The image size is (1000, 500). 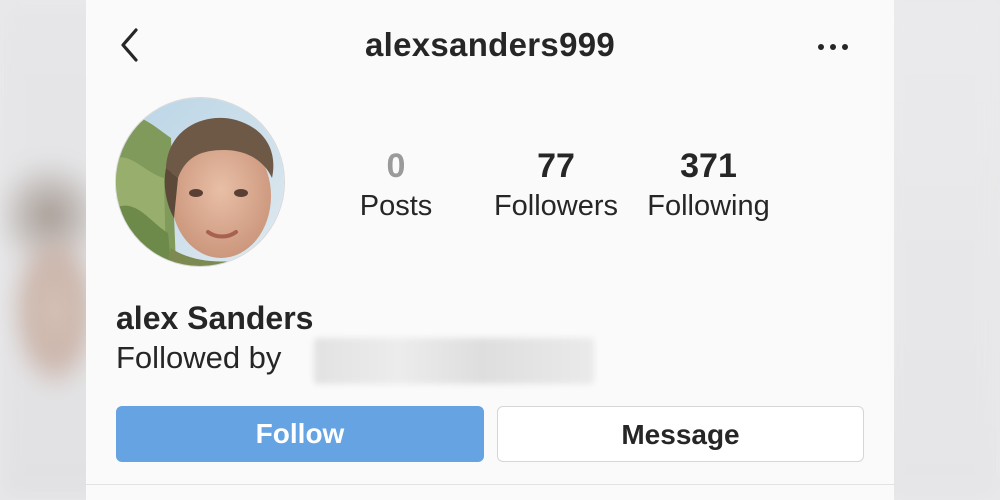 I want to click on followers-label: Followers, so click(x=556, y=206).